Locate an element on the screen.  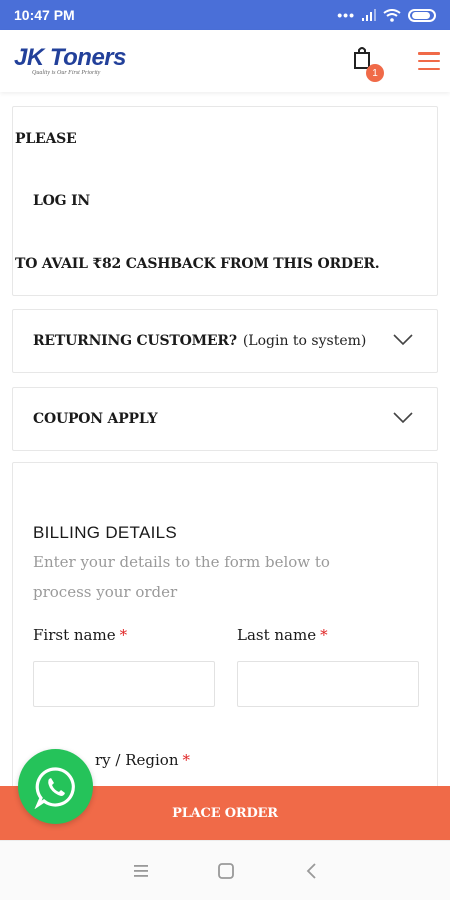
status-icons: ••• is located at coordinates (386, 15).